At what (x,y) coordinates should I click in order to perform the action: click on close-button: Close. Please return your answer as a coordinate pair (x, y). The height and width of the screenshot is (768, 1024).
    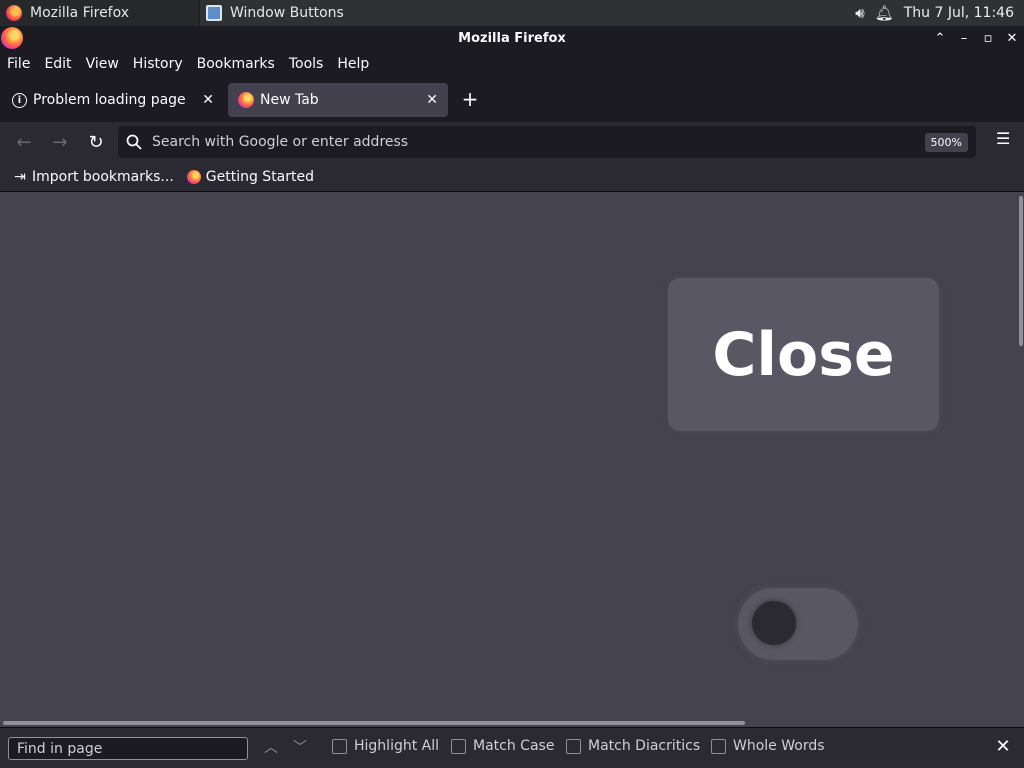
    Looking at the image, I should click on (803, 354).